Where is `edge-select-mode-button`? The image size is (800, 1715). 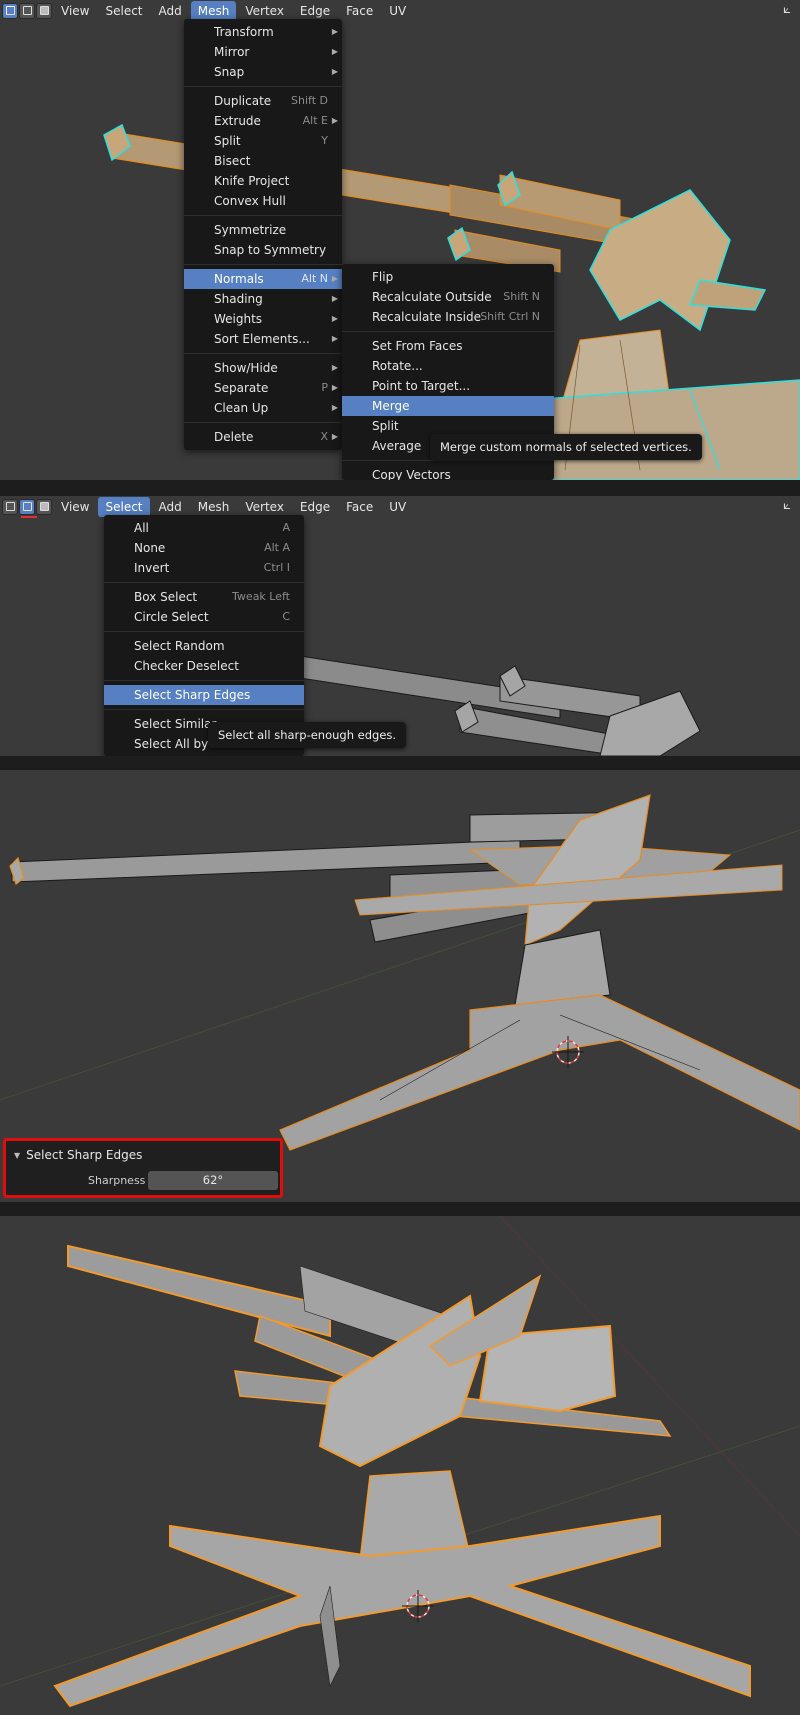
edge-select-mode-button is located at coordinates (27, 10).